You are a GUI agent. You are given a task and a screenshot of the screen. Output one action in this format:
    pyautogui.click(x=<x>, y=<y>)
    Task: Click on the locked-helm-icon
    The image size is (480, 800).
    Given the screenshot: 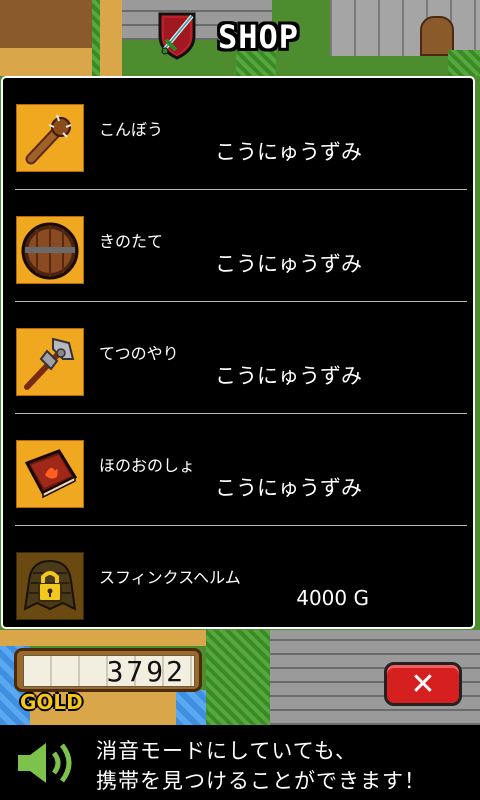 What is the action you would take?
    pyautogui.click(x=50, y=585)
    